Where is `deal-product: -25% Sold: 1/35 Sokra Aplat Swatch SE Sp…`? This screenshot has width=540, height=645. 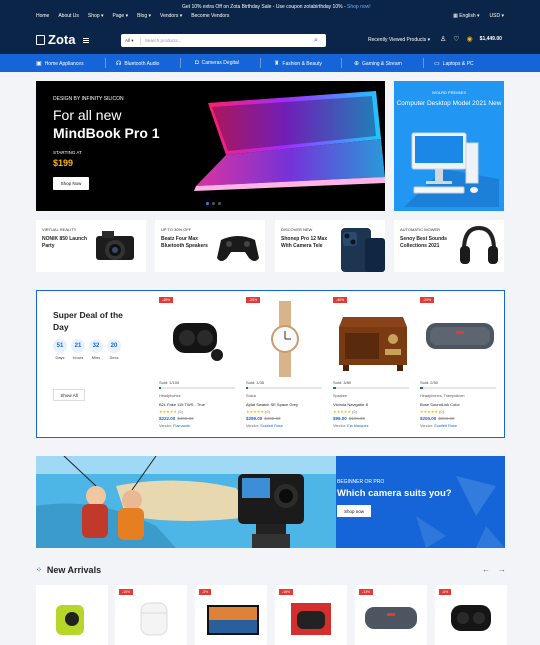
deal-product: -25% Sold: 1/35 Sokra Aplat Swatch SE Sp… is located at coordinates (285, 365).